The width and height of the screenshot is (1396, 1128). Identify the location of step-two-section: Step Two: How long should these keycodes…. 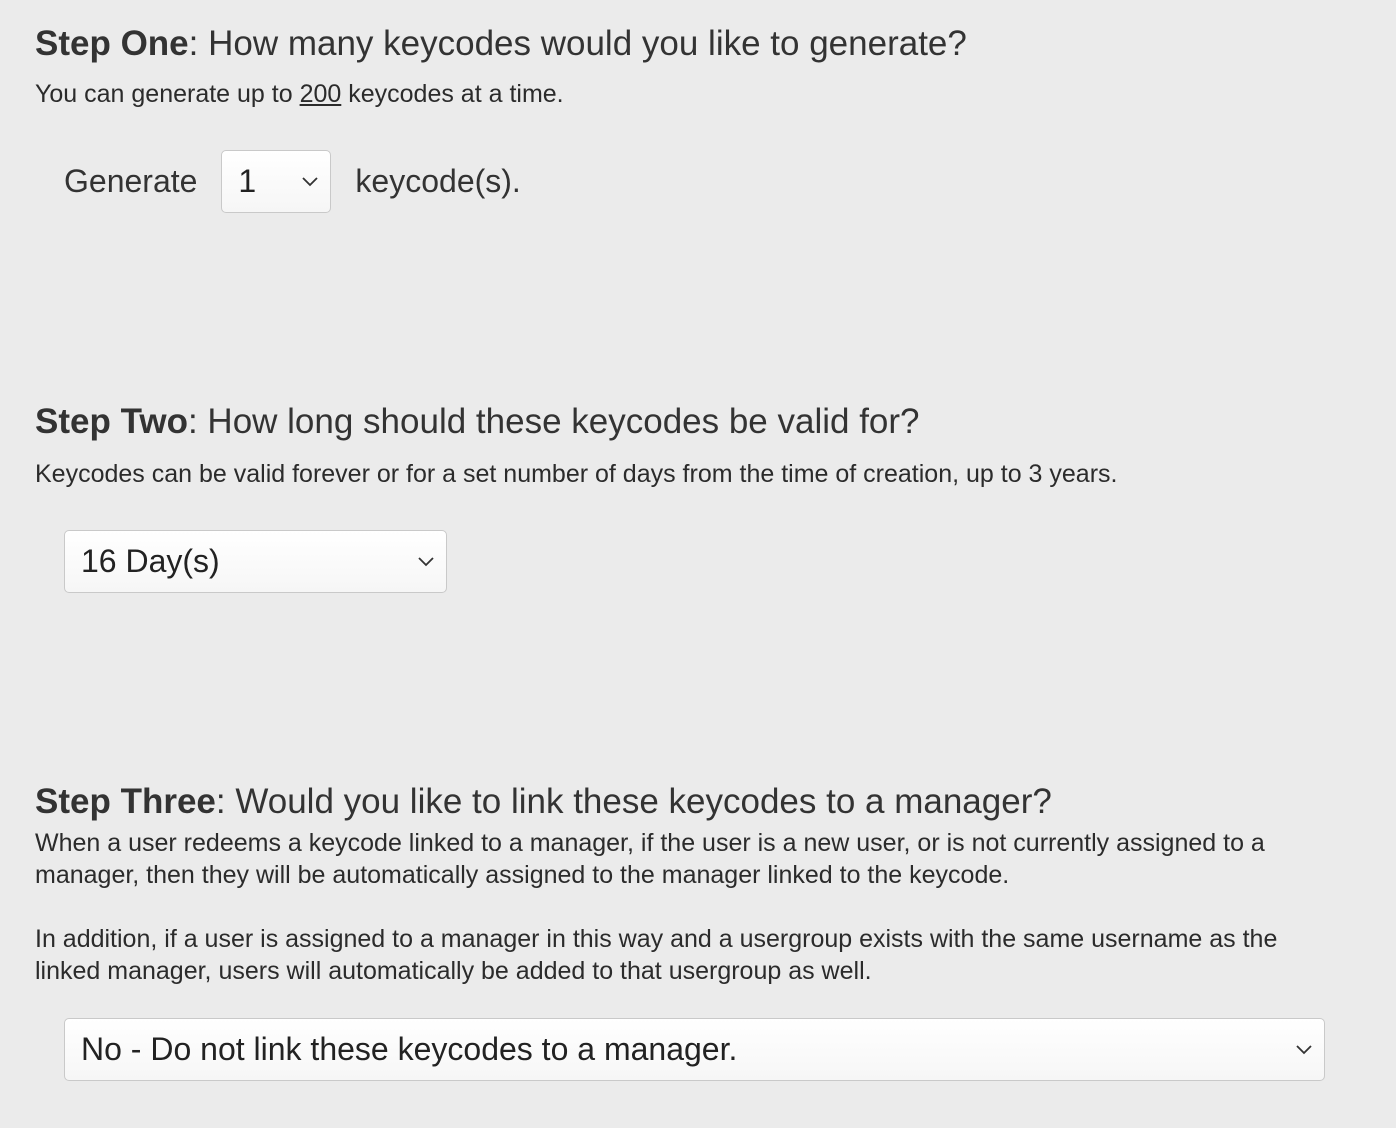
(477, 422).